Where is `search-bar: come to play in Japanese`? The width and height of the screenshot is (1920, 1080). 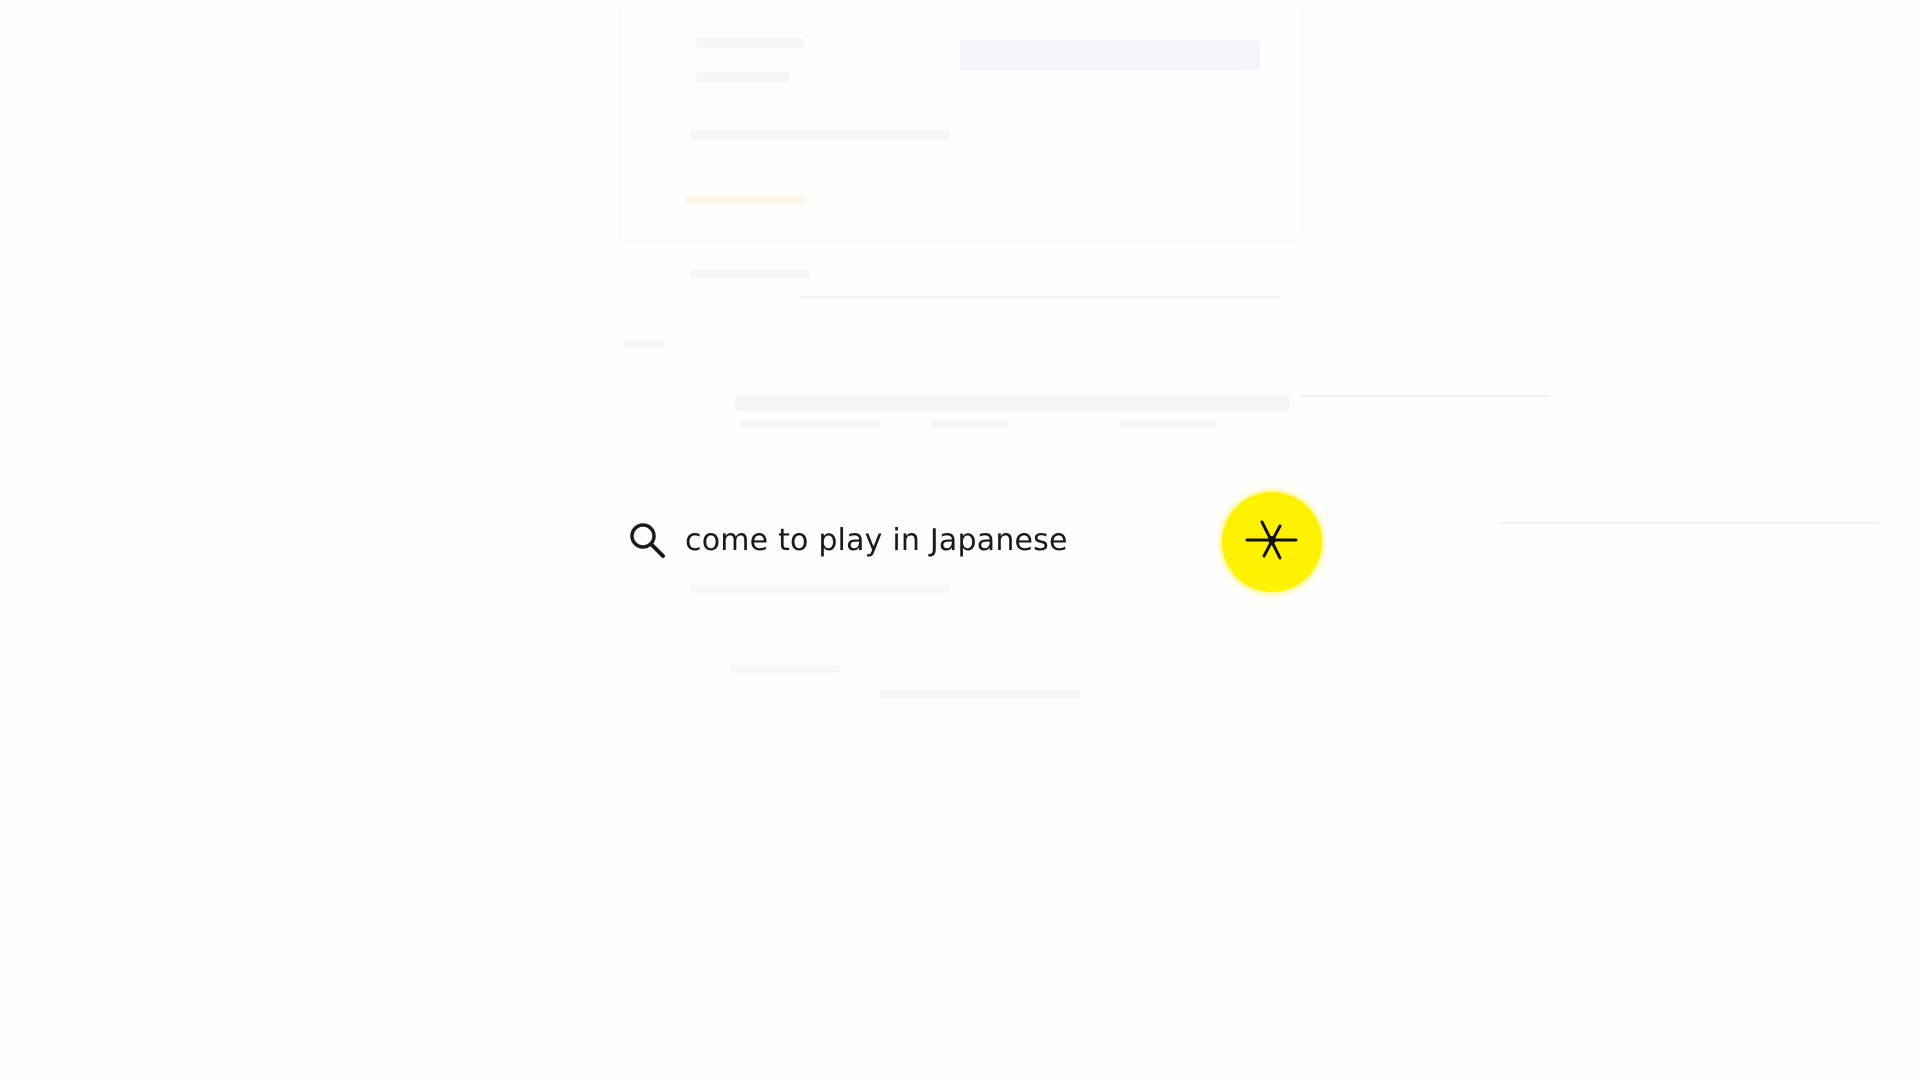 search-bar: come to play in Japanese is located at coordinates (975, 540).